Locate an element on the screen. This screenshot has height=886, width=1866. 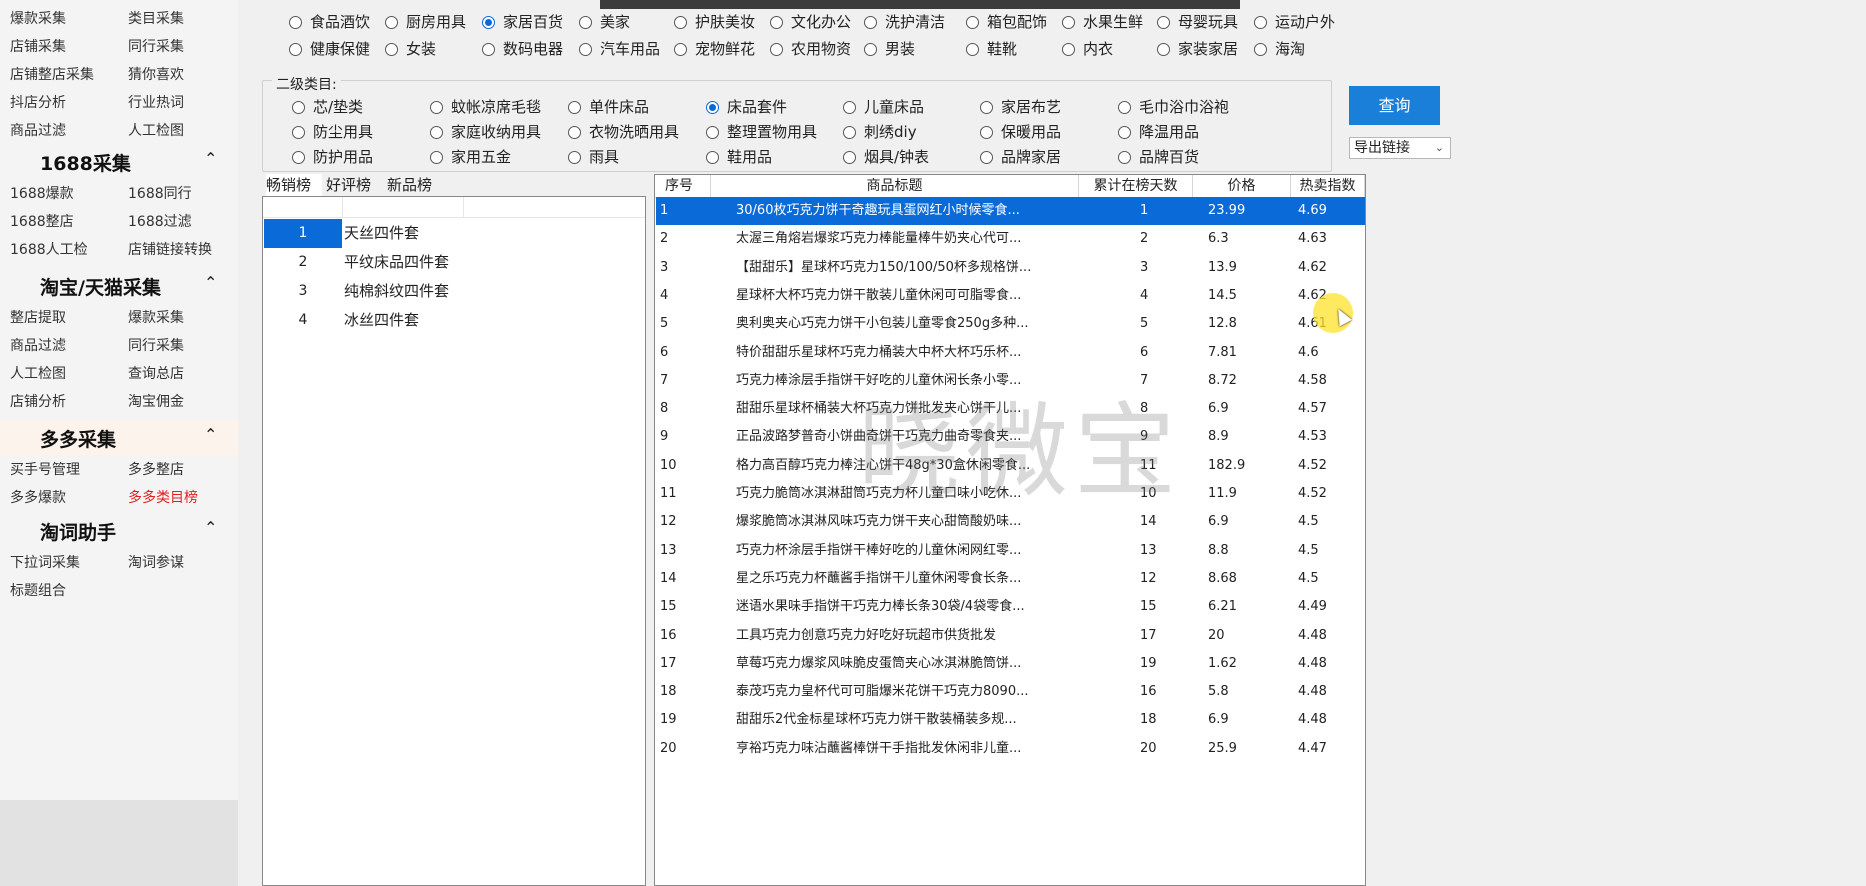
sidebar-link: 查询总店 is located at coordinates (156, 373).